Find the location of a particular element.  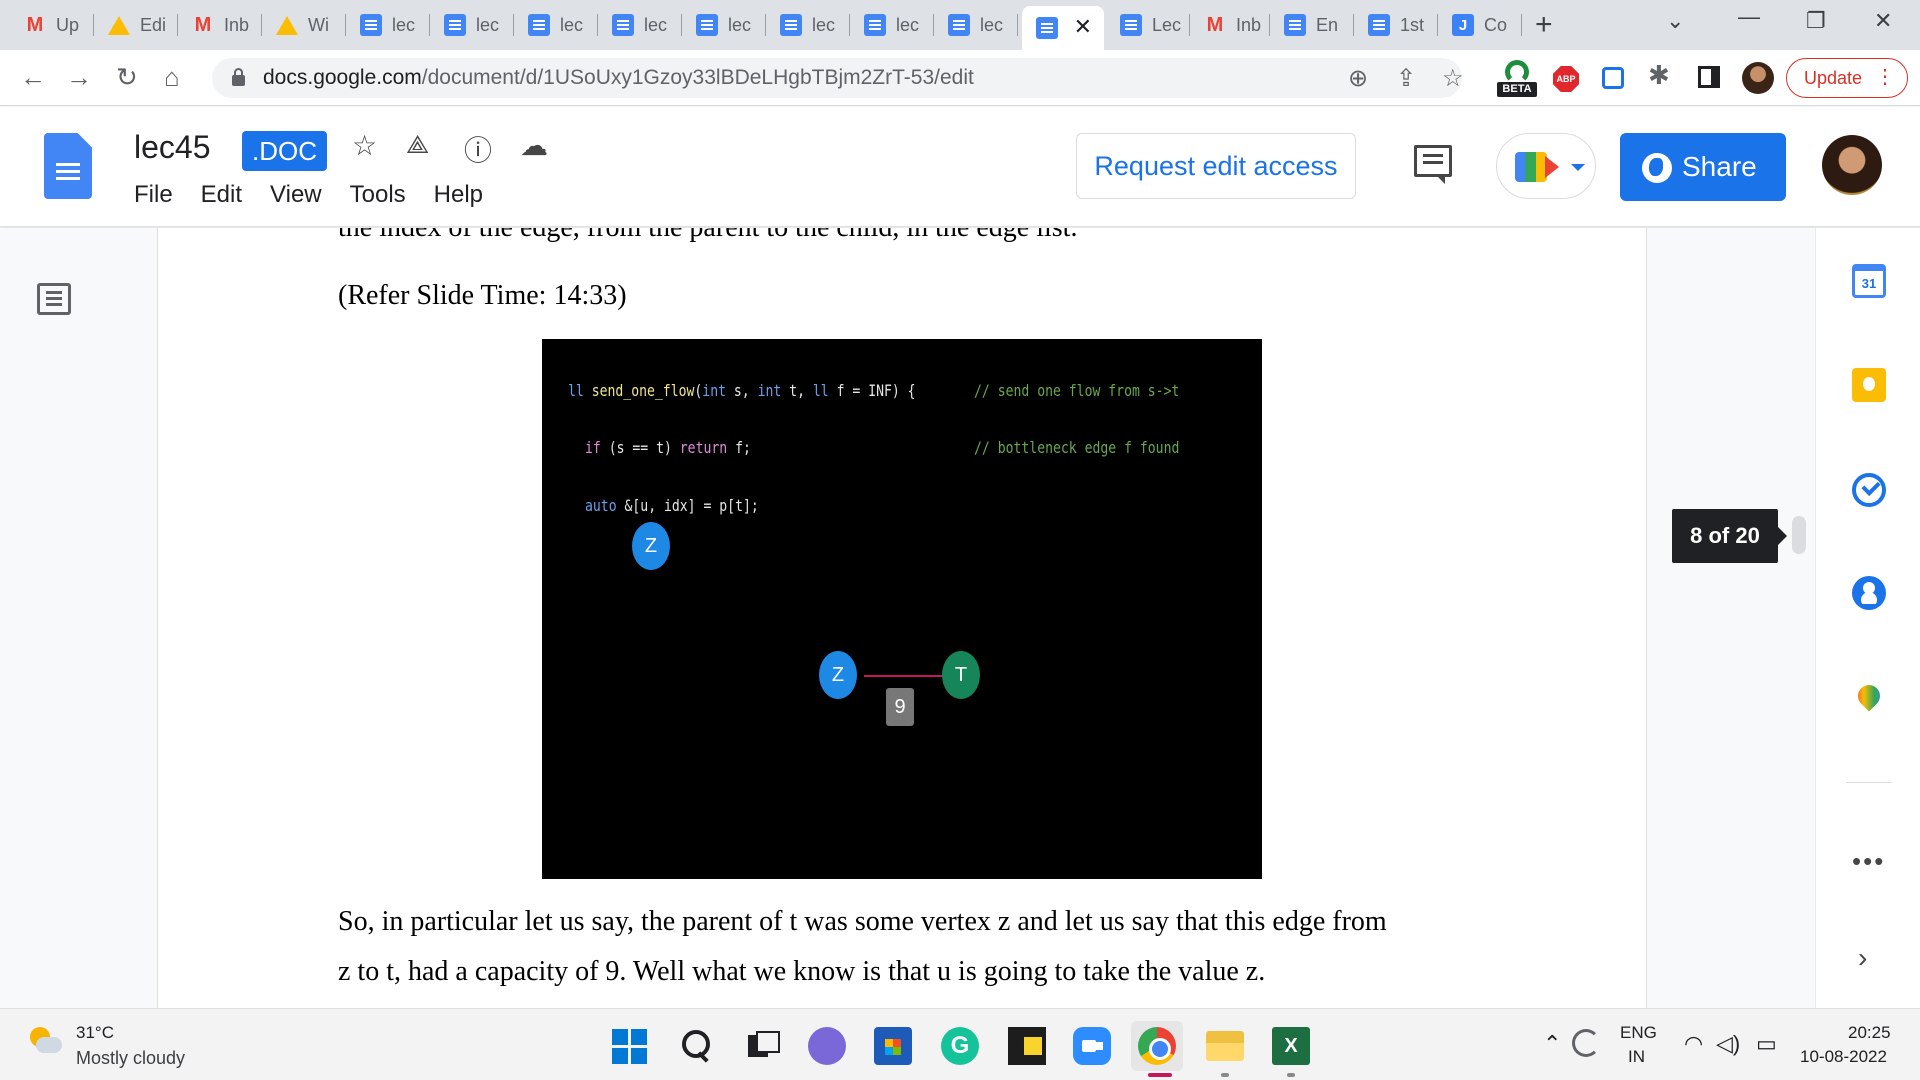

document-title: lec45 is located at coordinates (172, 147).